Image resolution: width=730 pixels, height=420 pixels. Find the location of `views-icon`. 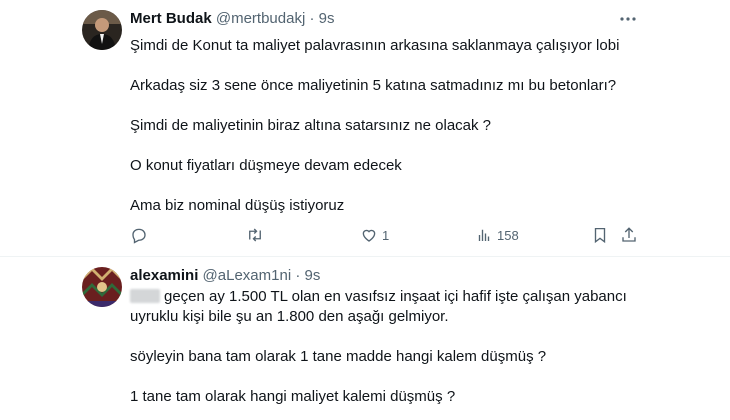

views-icon is located at coordinates (484, 235).